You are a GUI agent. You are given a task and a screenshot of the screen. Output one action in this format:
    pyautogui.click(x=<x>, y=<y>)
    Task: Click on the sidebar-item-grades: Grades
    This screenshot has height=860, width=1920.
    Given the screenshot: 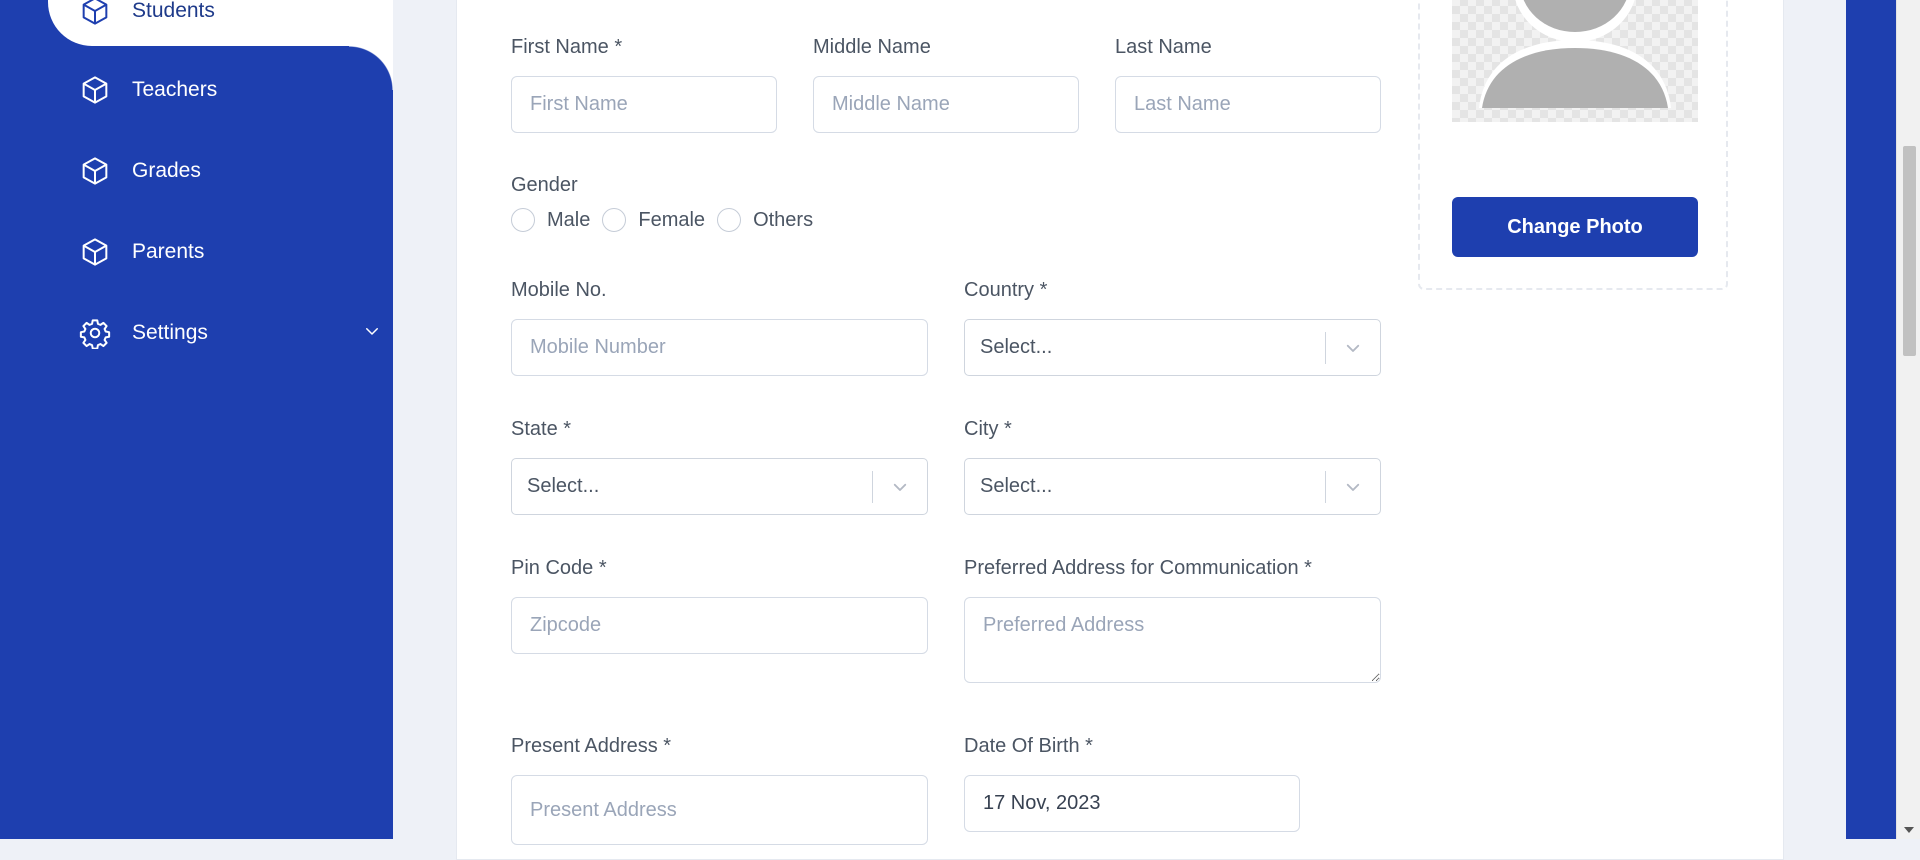 What is the action you would take?
    pyautogui.click(x=220, y=171)
    